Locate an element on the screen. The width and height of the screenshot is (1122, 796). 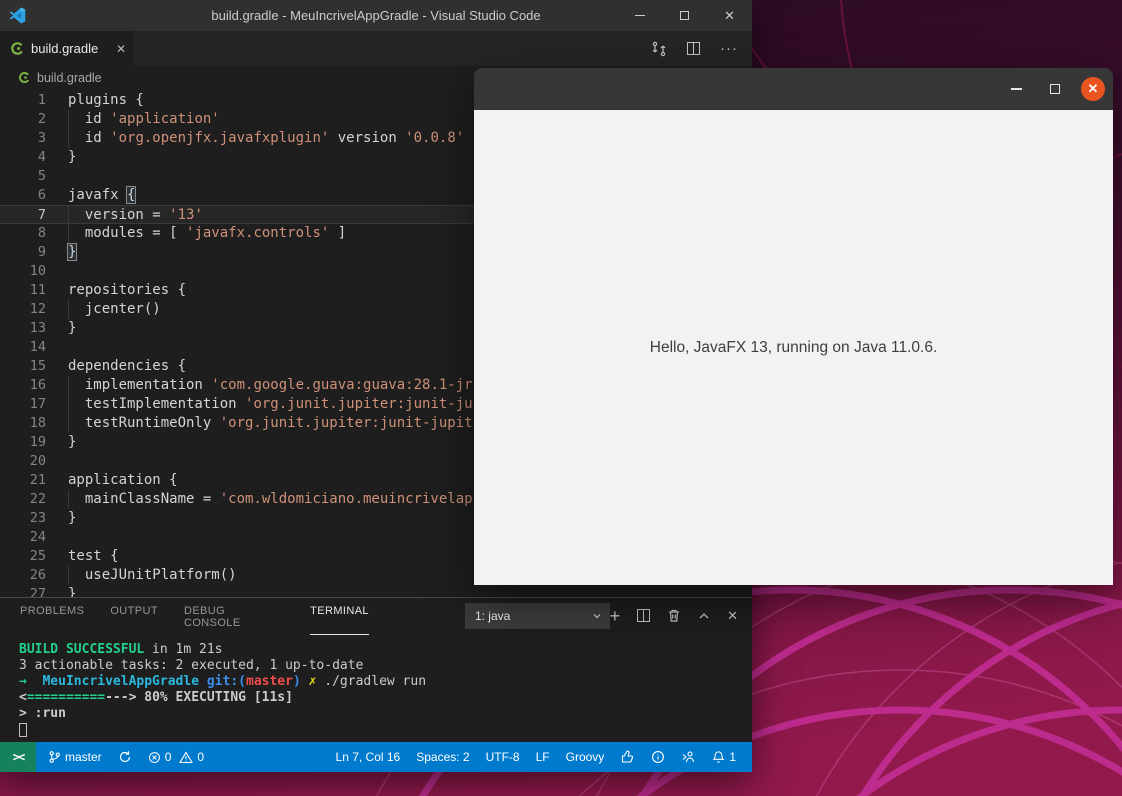
sync-icon is located at coordinates (124, 757).